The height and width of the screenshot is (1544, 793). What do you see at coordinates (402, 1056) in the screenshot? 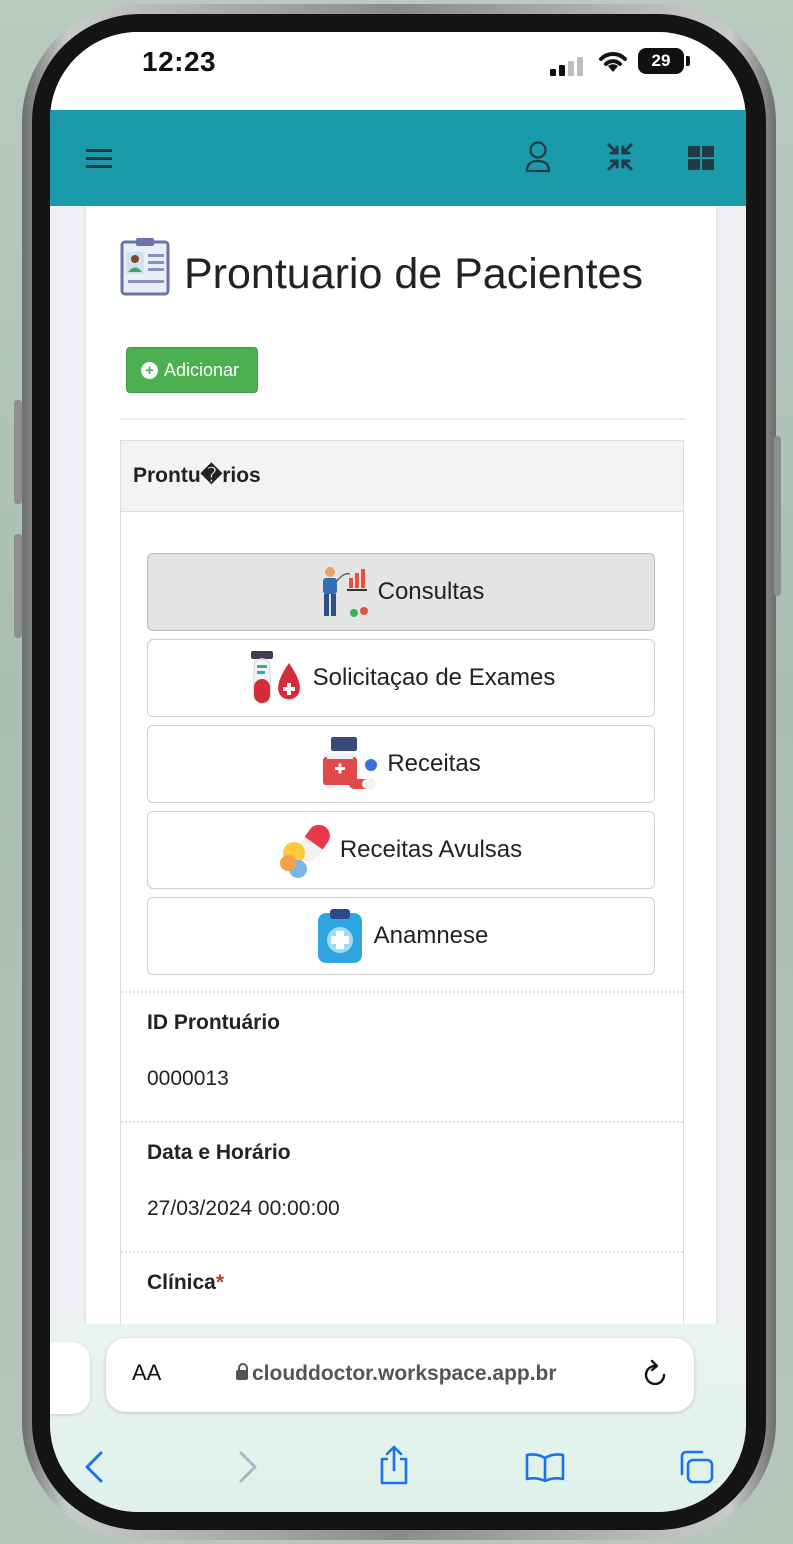
I see `field-id-prontuario: ID Prontuário 0000013` at bounding box center [402, 1056].